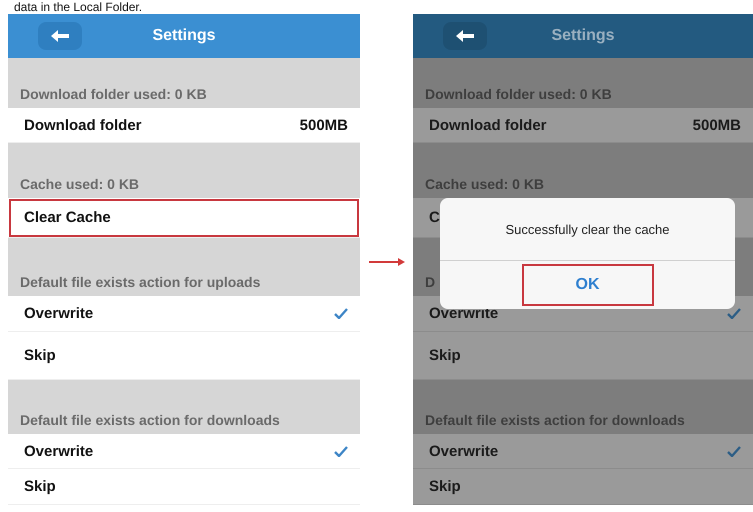 The width and height of the screenshot is (753, 512). Describe the element at coordinates (587, 229) in the screenshot. I see `dialog-message: Successfully clear the cache` at that location.